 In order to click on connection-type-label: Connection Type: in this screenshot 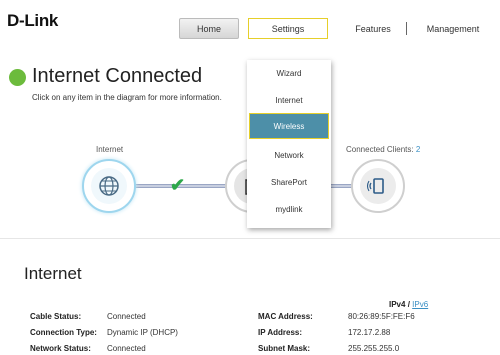, I will do `click(63, 332)`.